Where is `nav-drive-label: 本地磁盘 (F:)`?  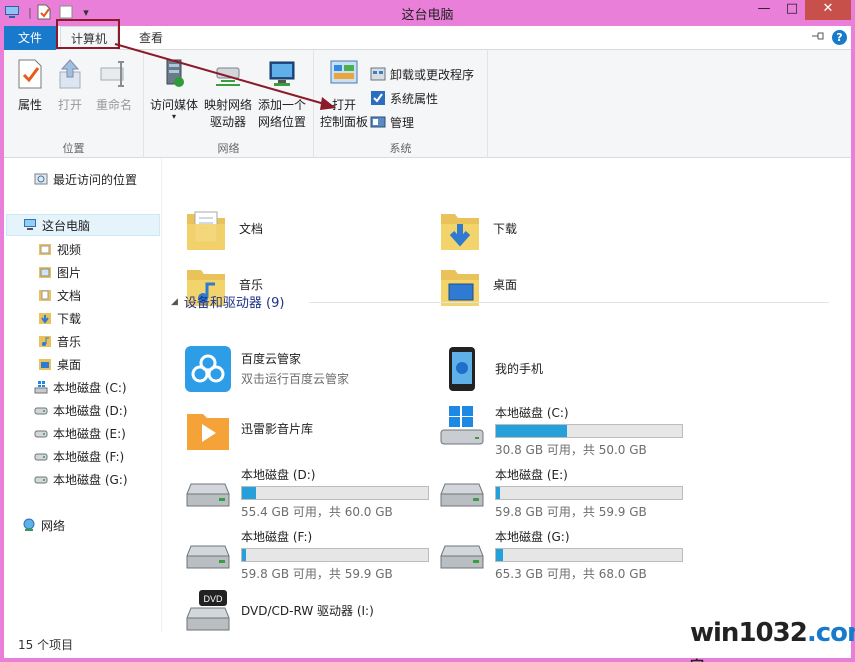 nav-drive-label: 本地磁盘 (F:) is located at coordinates (89, 456).